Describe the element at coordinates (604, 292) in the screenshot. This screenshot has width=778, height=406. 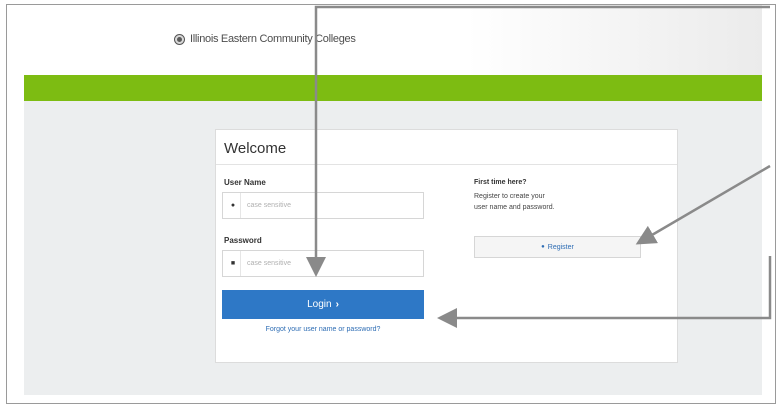
I see `callout-arrow-forgot` at that location.